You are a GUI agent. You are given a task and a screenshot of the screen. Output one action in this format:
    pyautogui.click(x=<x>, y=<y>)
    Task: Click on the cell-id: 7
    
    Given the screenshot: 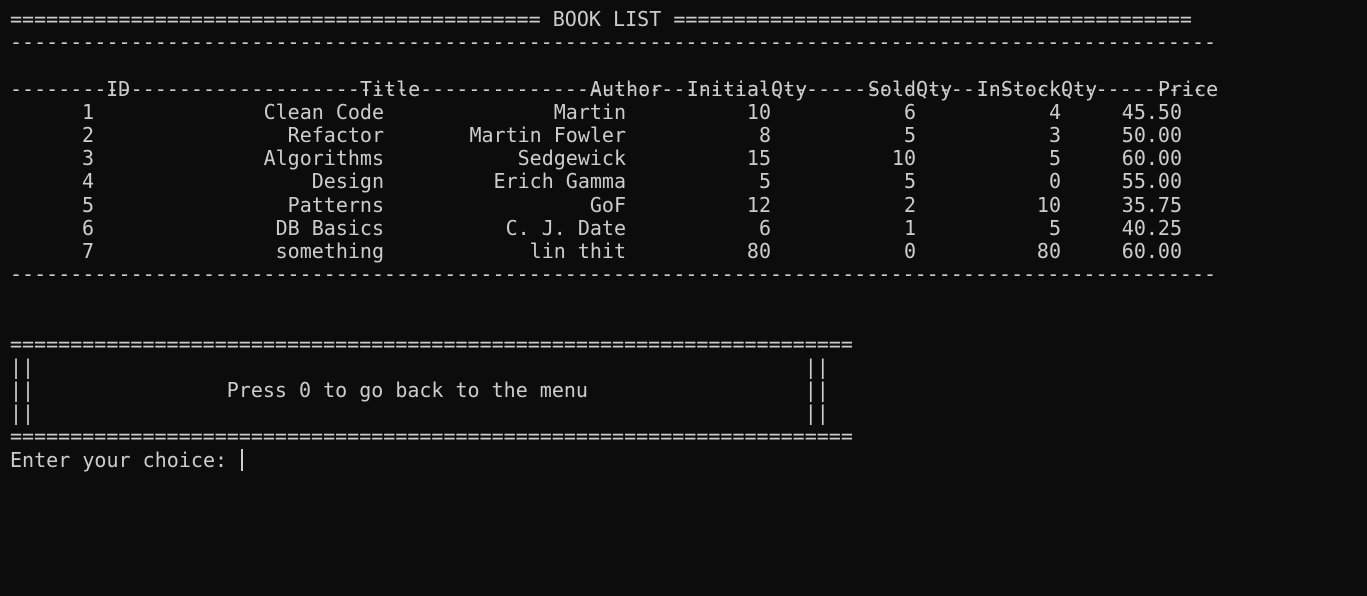 What is the action you would take?
    pyautogui.click(x=87, y=250)
    